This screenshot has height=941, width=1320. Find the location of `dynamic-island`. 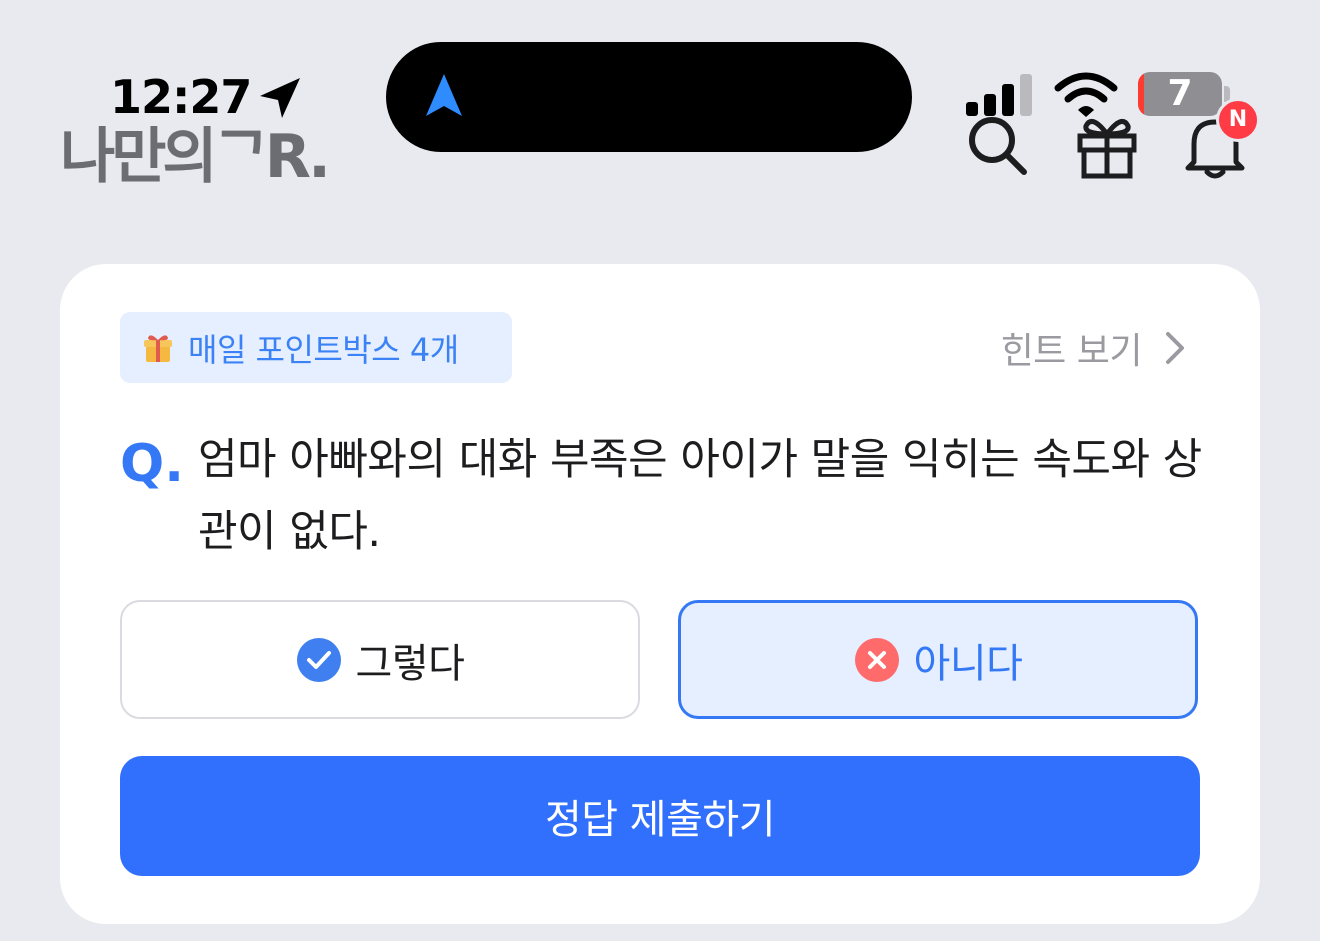

dynamic-island is located at coordinates (649, 97).